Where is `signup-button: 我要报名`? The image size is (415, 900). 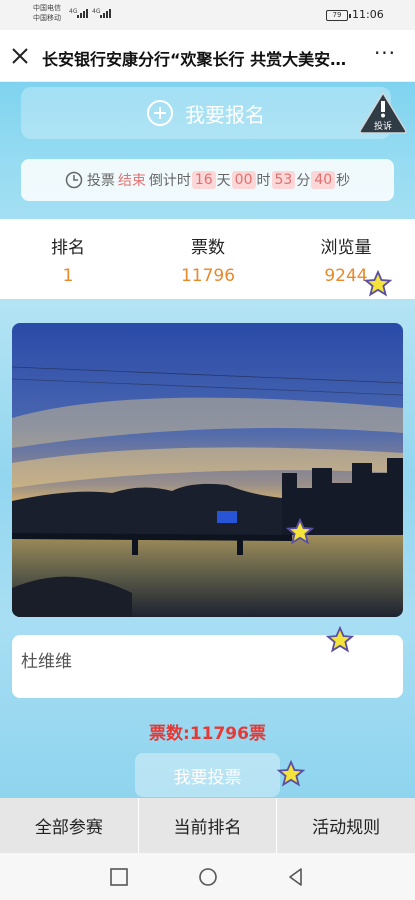 signup-button: 我要报名 is located at coordinates (206, 113).